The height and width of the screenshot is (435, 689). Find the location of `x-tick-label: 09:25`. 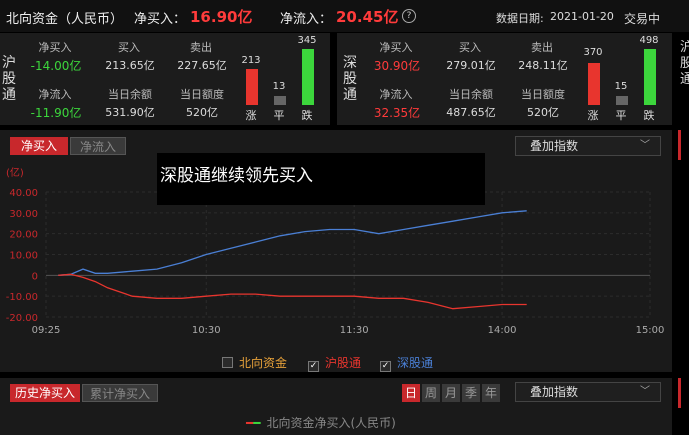

x-tick-label: 09:25 is located at coordinates (46, 330).